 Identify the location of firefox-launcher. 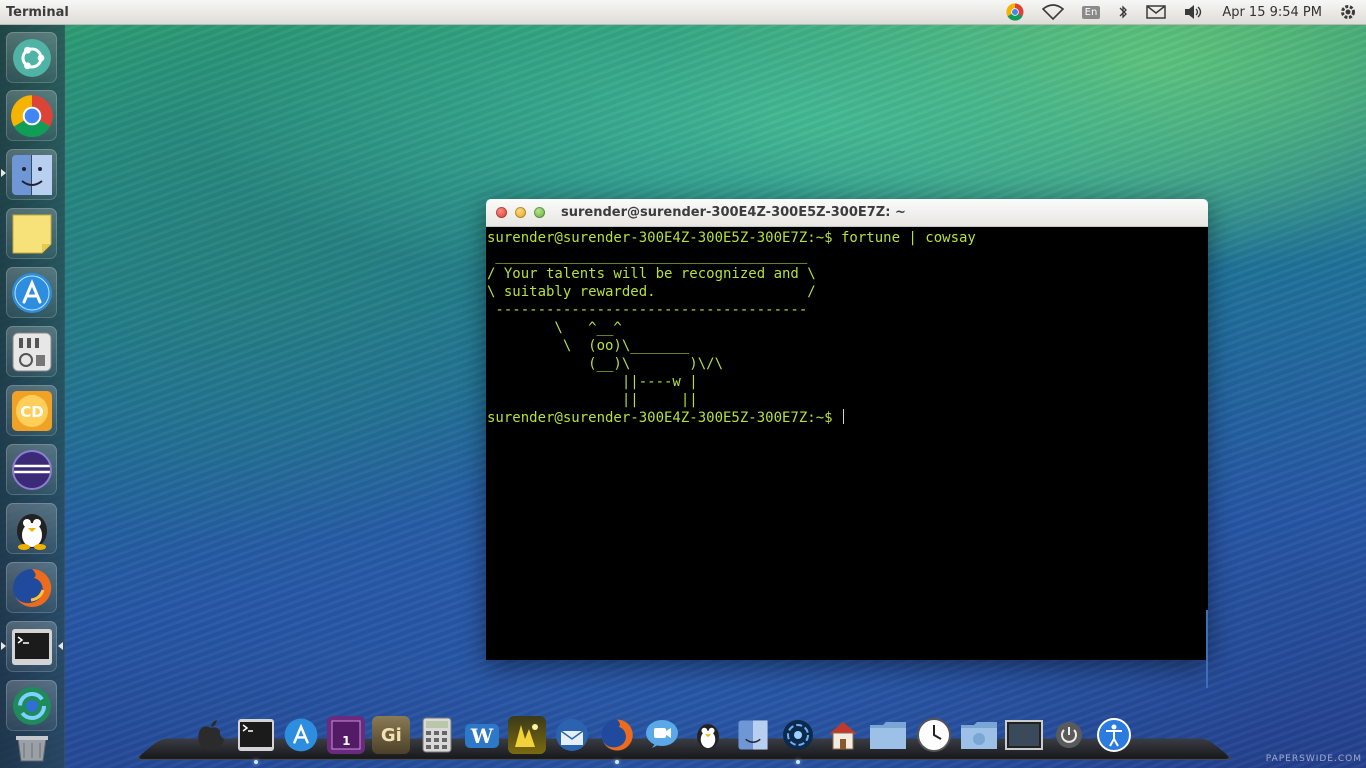
(31, 587).